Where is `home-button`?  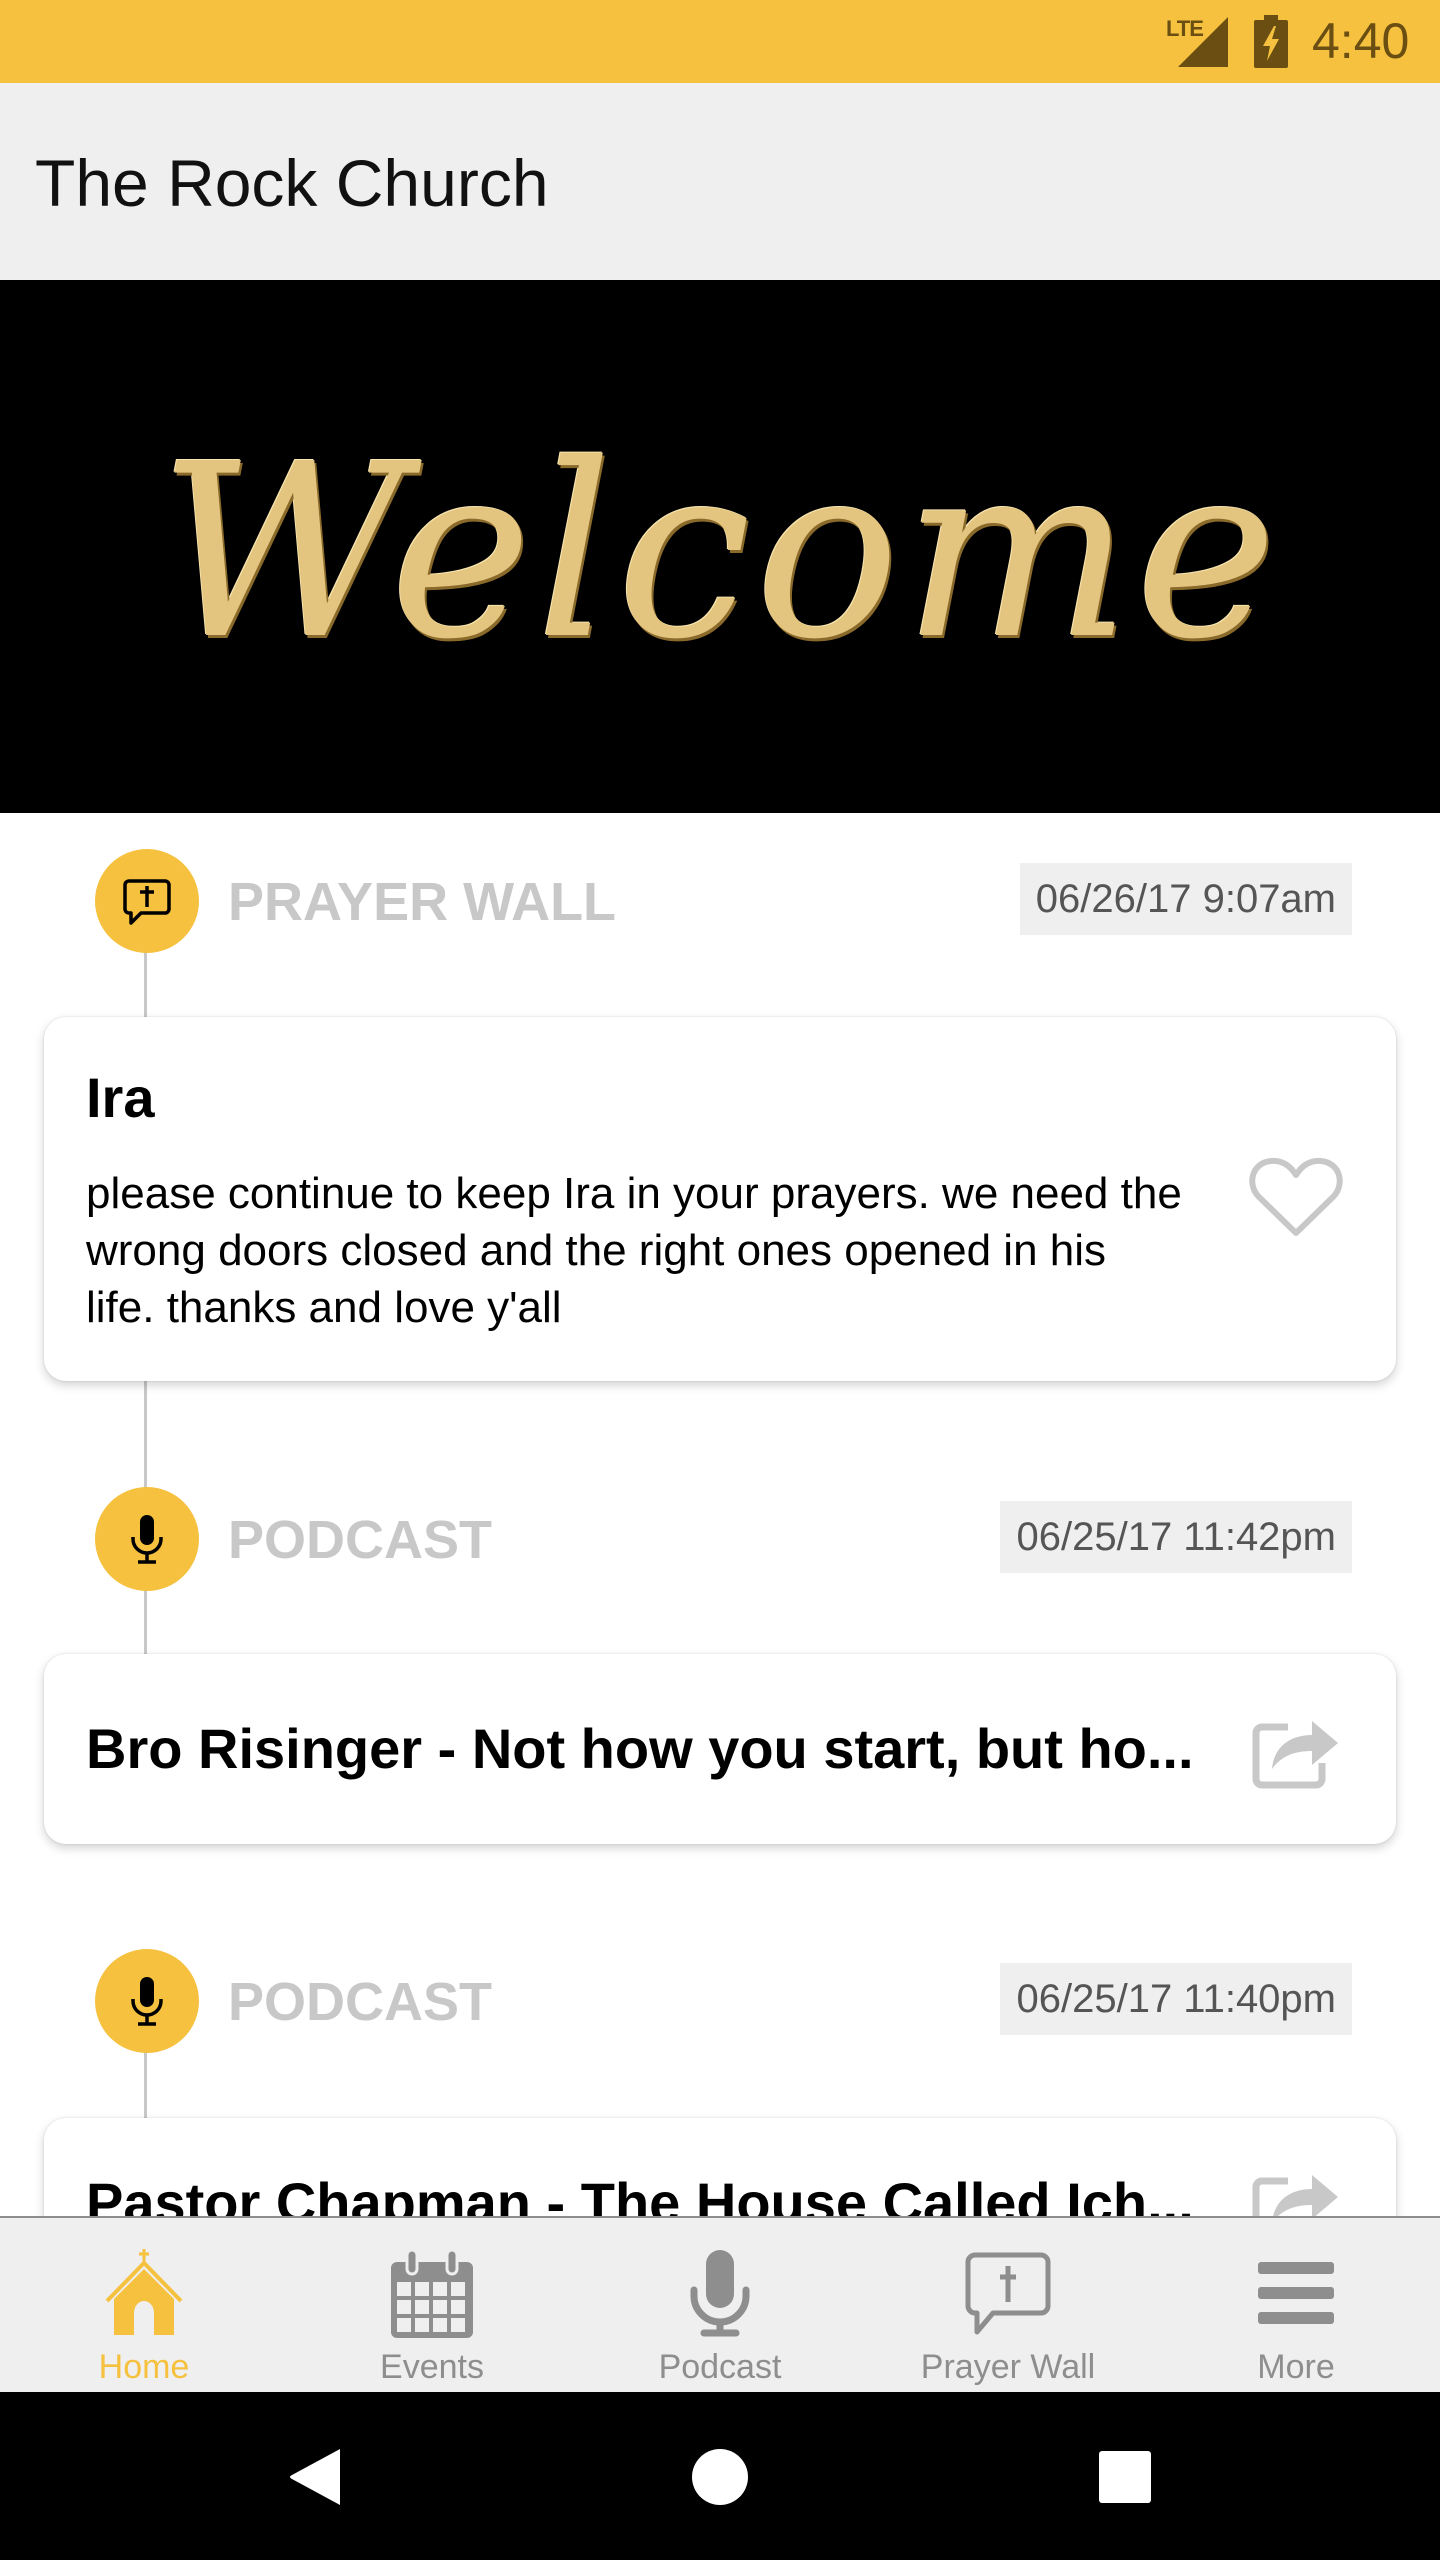 home-button is located at coordinates (720, 2477).